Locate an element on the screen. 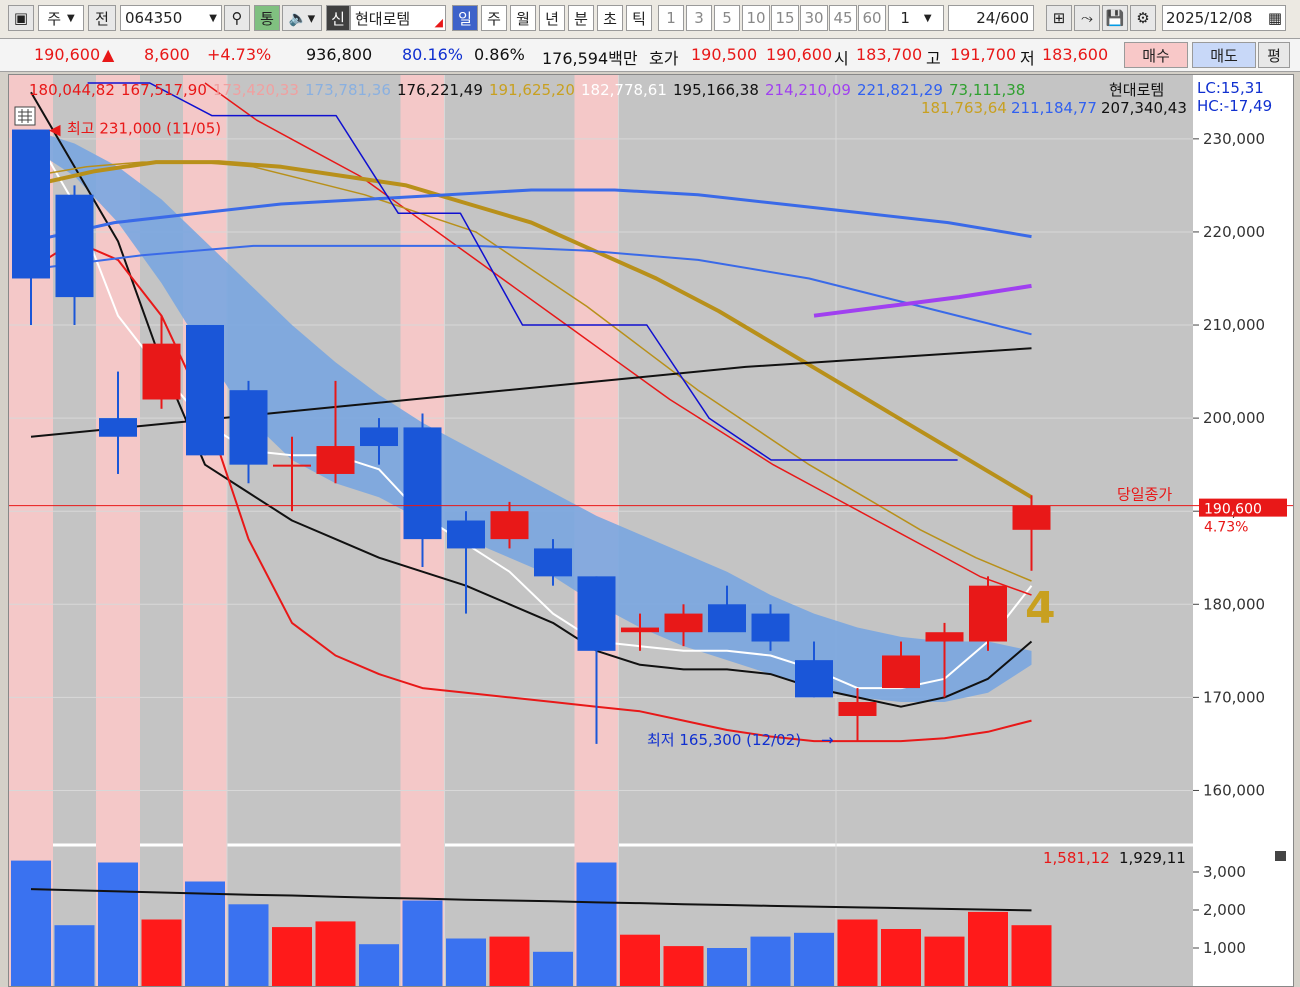 The height and width of the screenshot is (987, 1300). period-tab-3: 년 is located at coordinates (552, 18).